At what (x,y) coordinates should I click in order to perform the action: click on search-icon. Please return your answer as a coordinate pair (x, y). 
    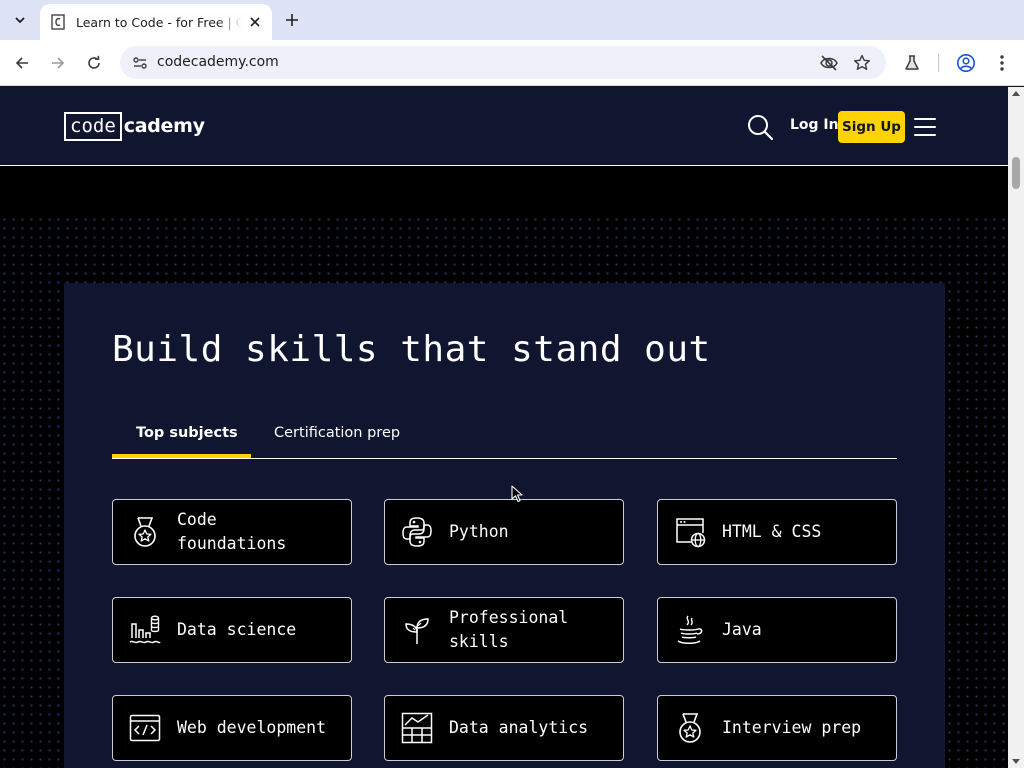
    Looking at the image, I should click on (761, 128).